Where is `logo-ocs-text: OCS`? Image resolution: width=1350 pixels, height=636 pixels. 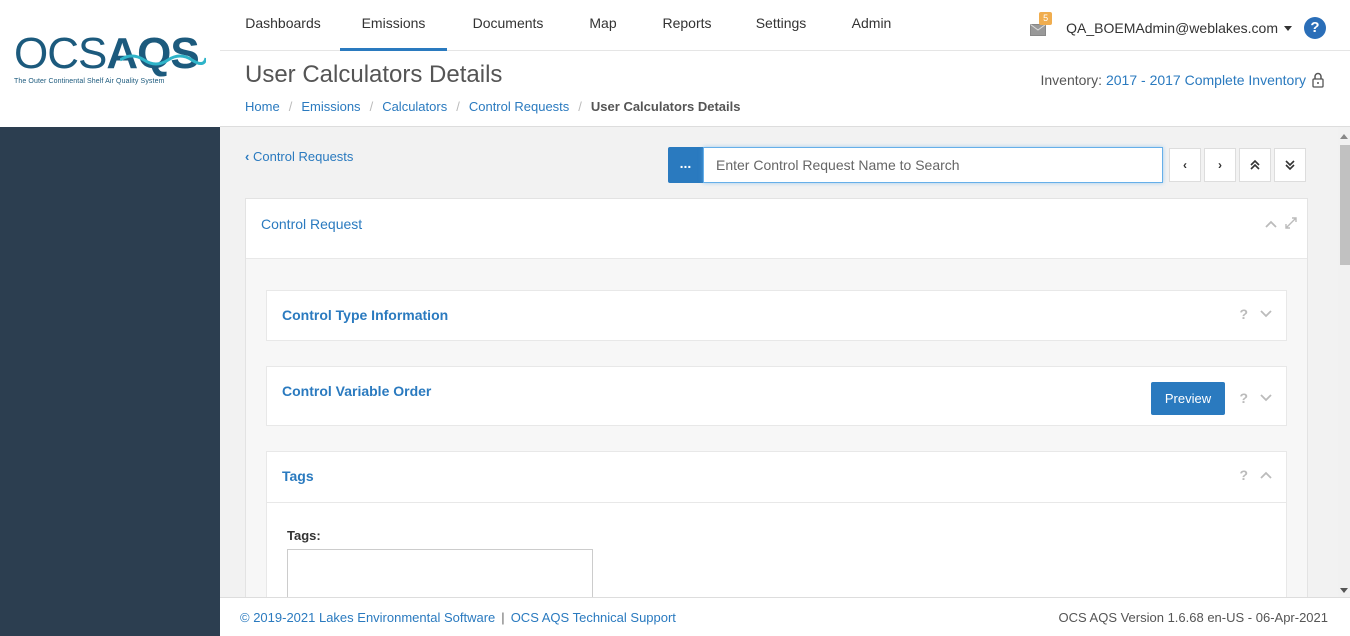 logo-ocs-text: OCS is located at coordinates (60, 53).